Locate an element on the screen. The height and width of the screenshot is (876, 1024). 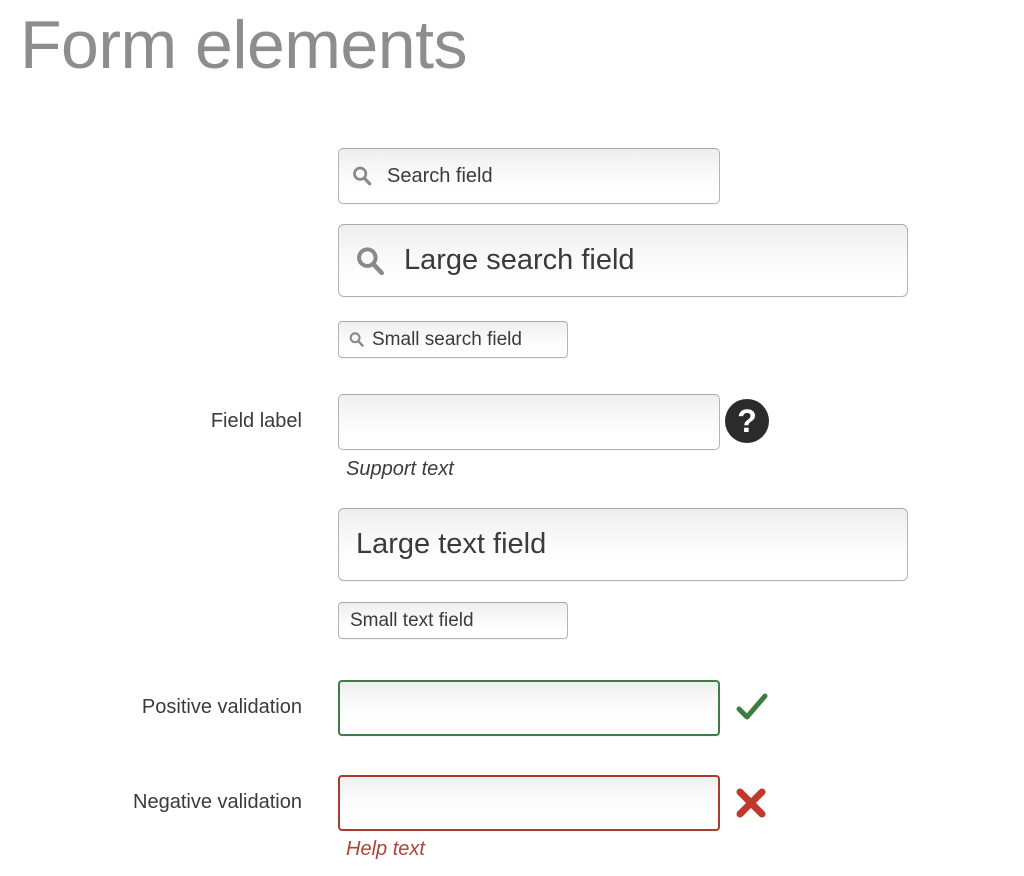
large-search-input: Large search field is located at coordinates (623, 260).